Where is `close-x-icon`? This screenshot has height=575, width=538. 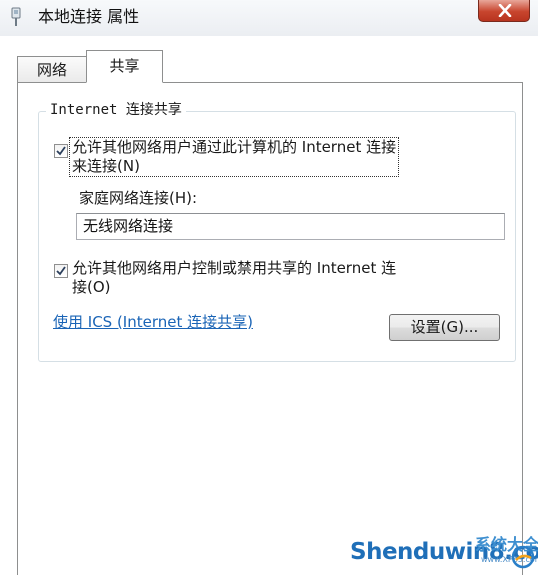
close-x-icon is located at coordinates (505, 10).